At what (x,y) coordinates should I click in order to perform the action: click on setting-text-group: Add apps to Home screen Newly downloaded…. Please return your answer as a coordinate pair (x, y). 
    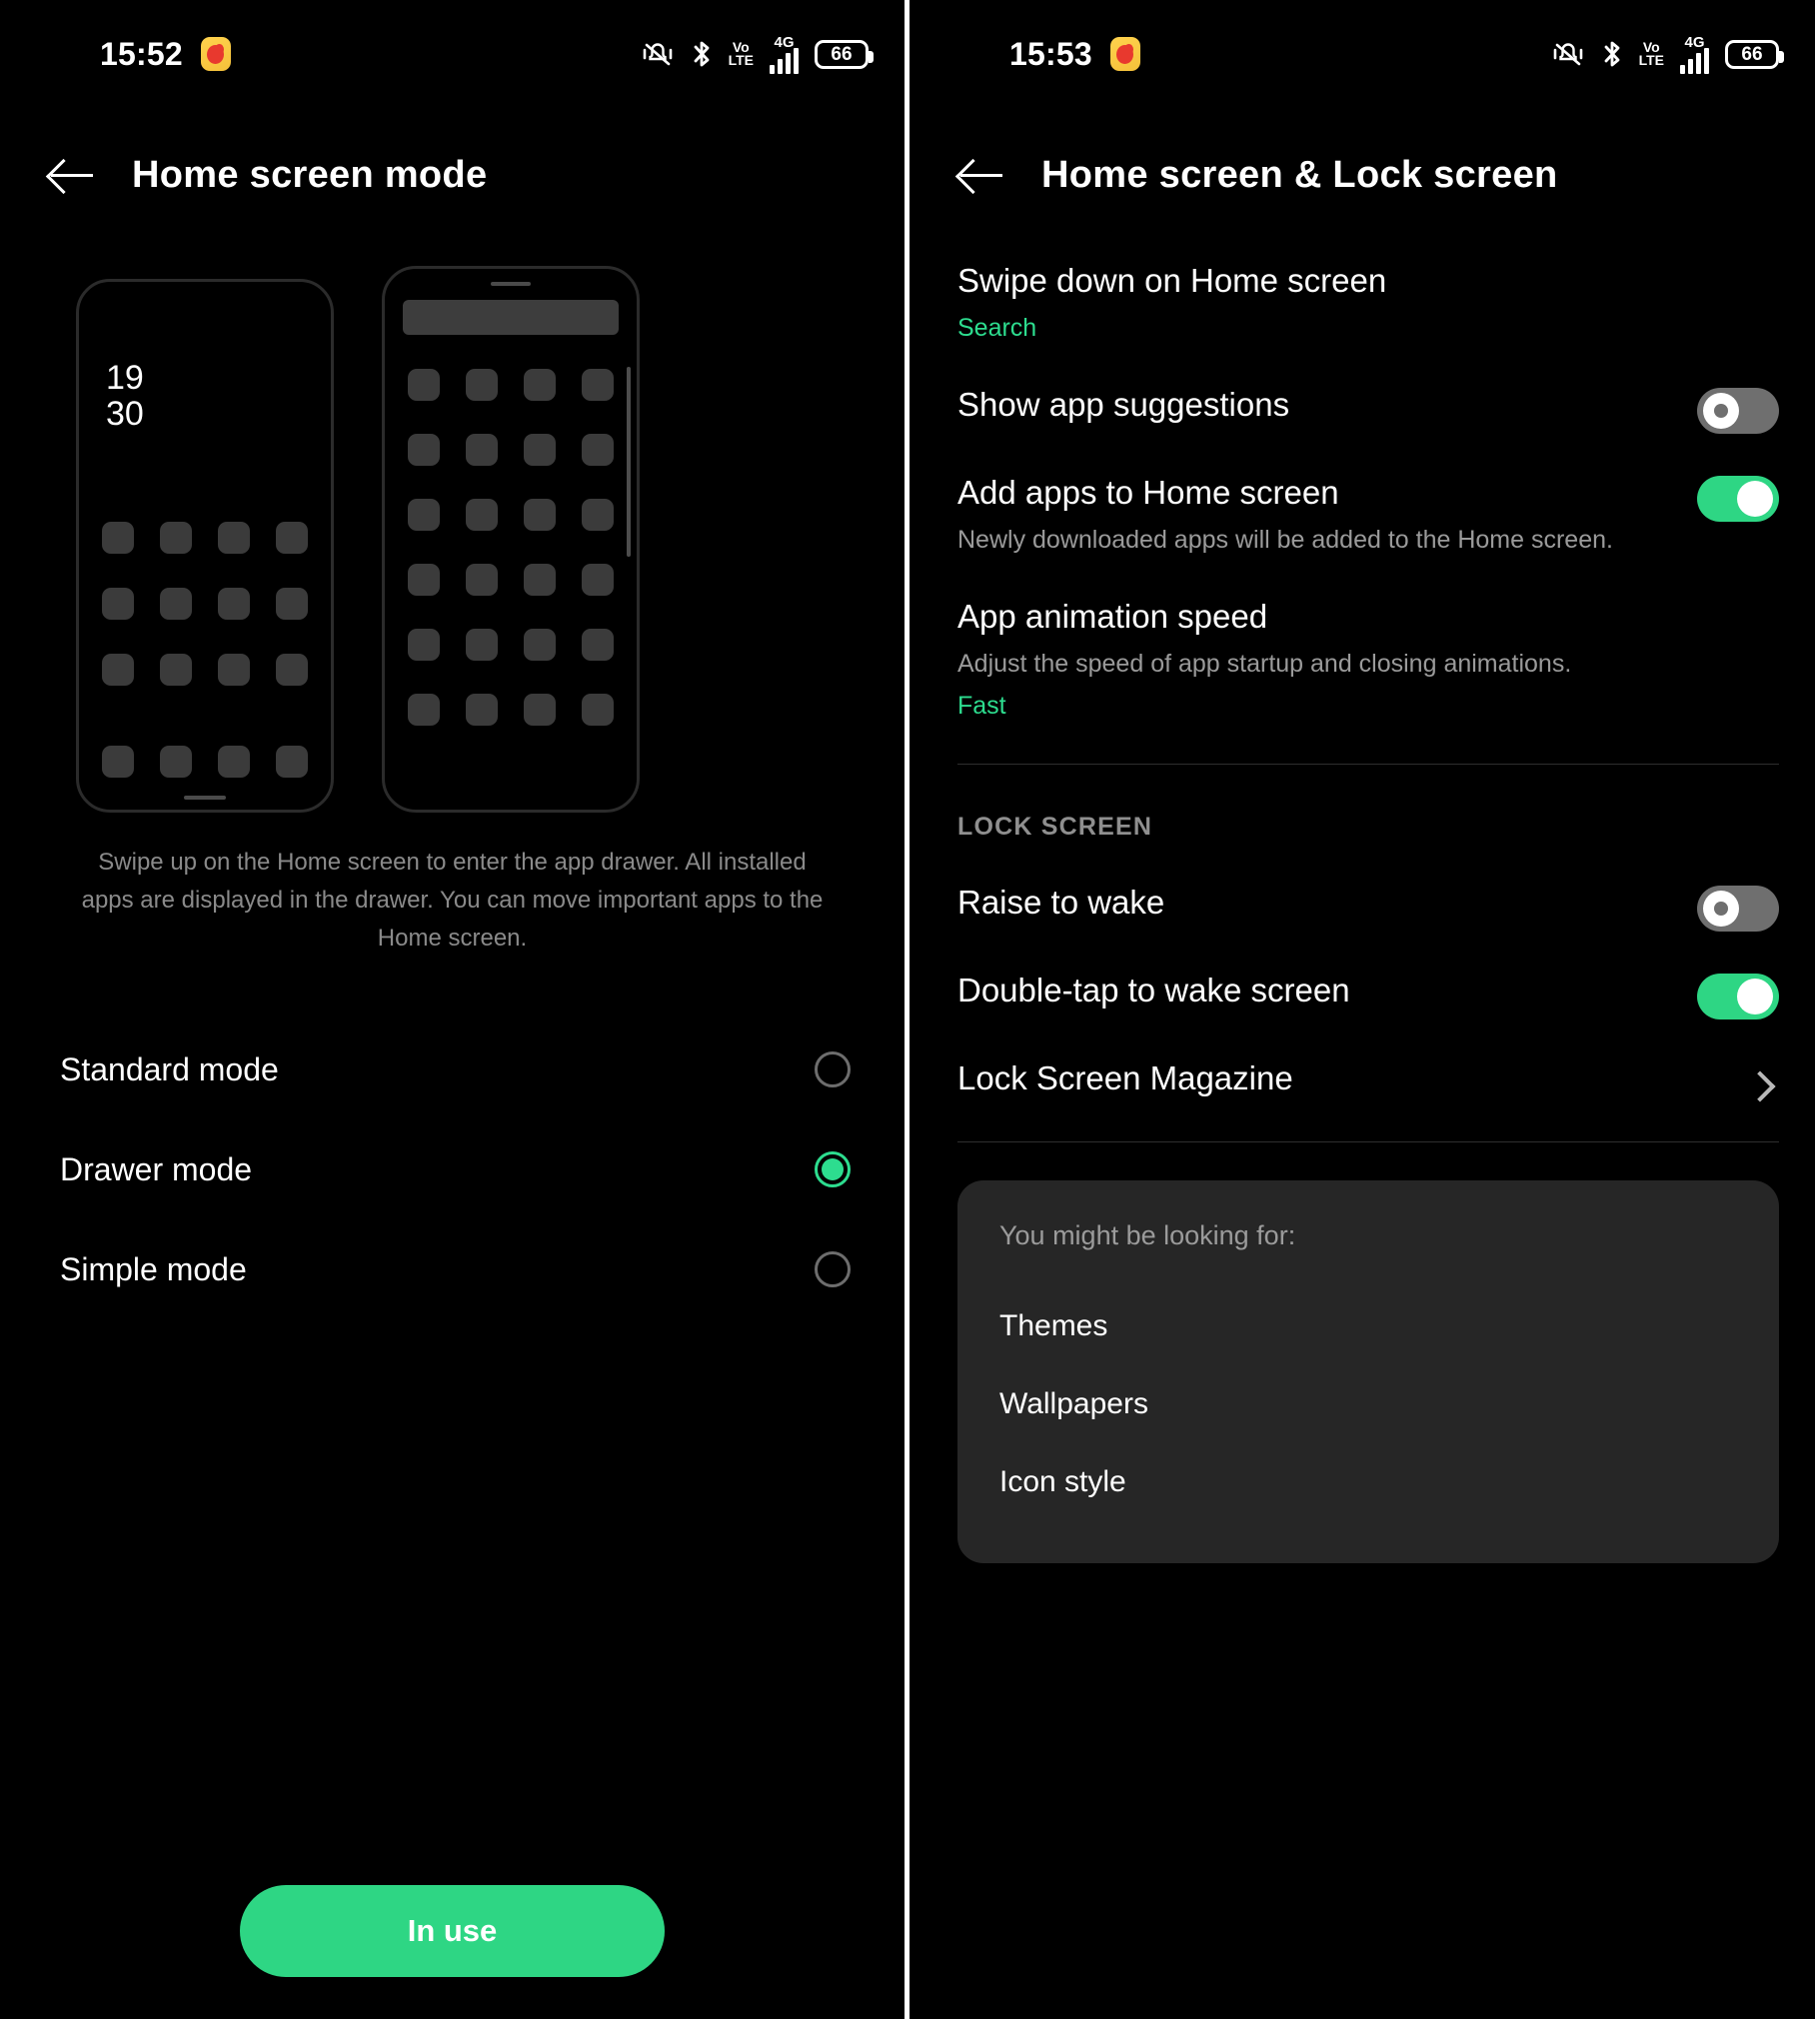
    Looking at the image, I should click on (1327, 514).